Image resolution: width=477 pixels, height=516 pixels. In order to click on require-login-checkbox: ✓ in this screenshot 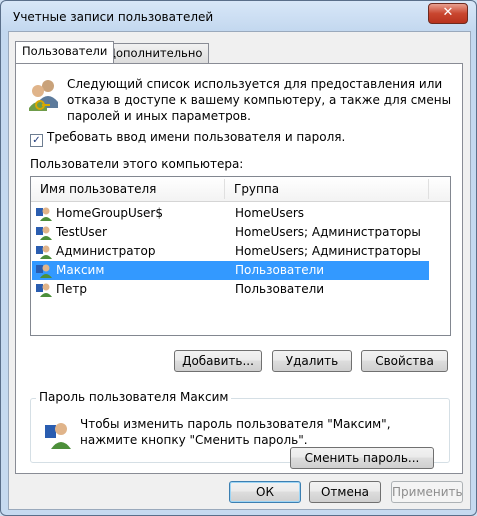, I will do `click(36, 140)`.